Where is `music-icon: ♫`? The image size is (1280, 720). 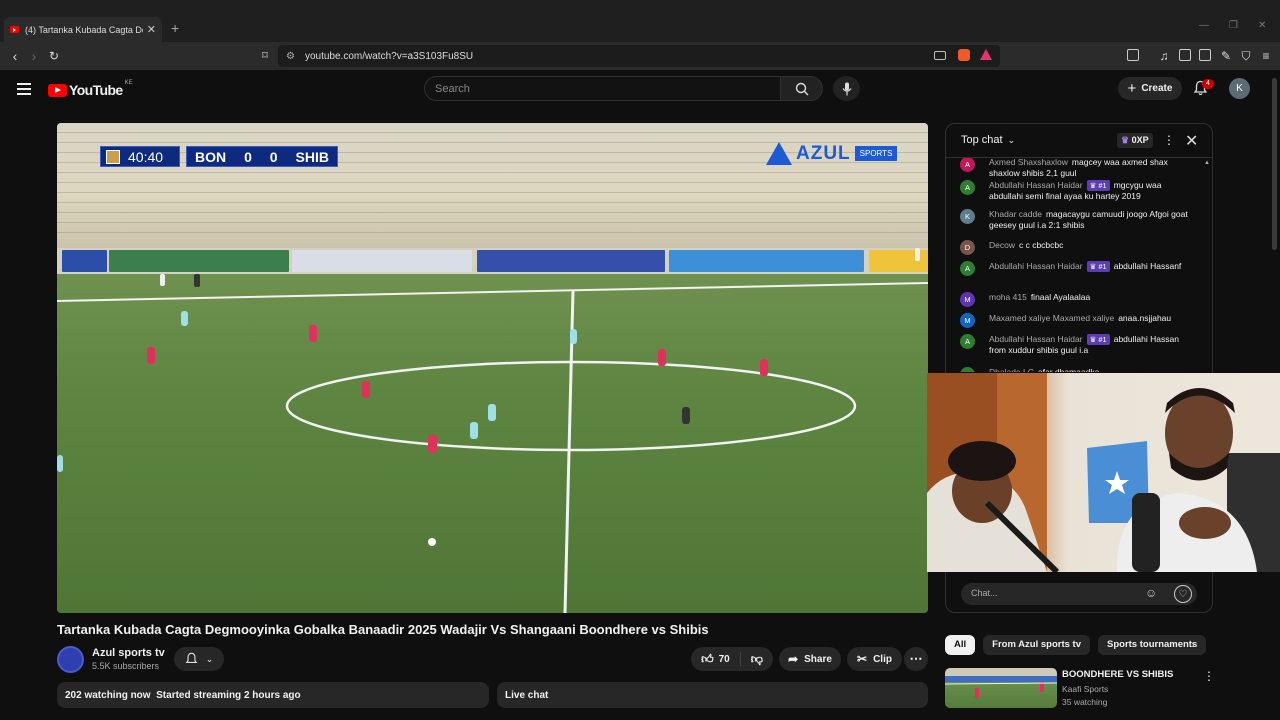 music-icon: ♫ is located at coordinates (1164, 56).